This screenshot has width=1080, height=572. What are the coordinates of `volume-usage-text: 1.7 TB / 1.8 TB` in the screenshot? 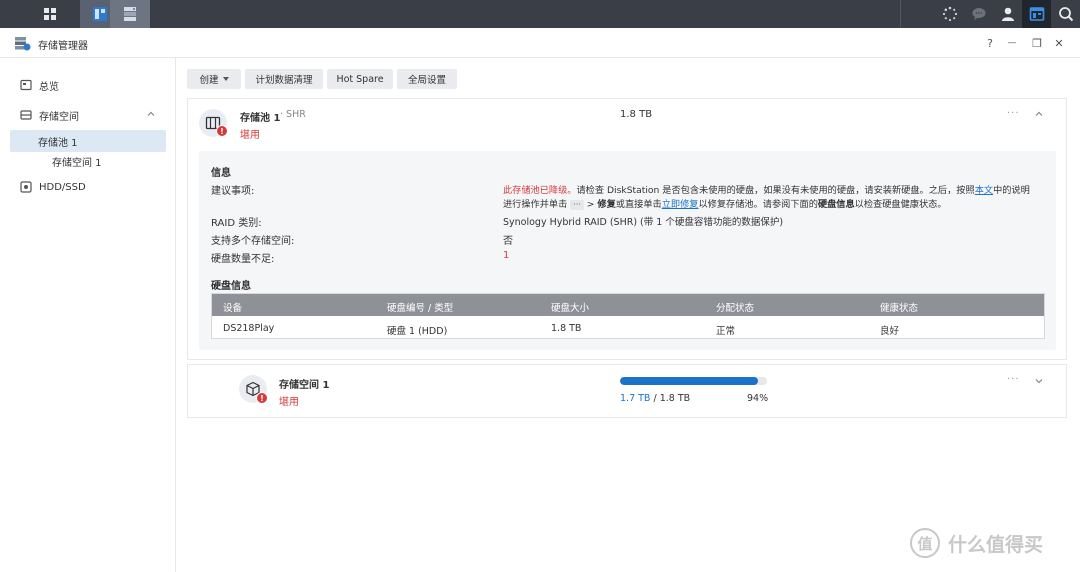 It's located at (655, 398).